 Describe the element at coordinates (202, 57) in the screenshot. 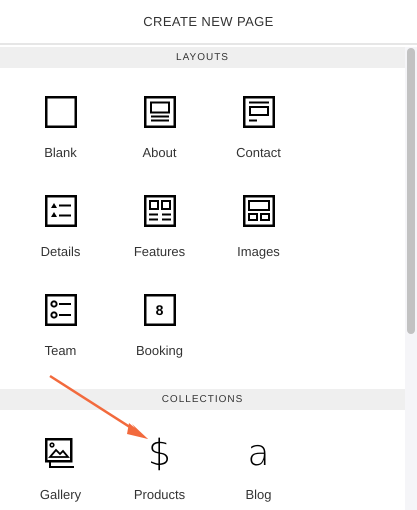

I see `section-header: LAYOUTS` at that location.